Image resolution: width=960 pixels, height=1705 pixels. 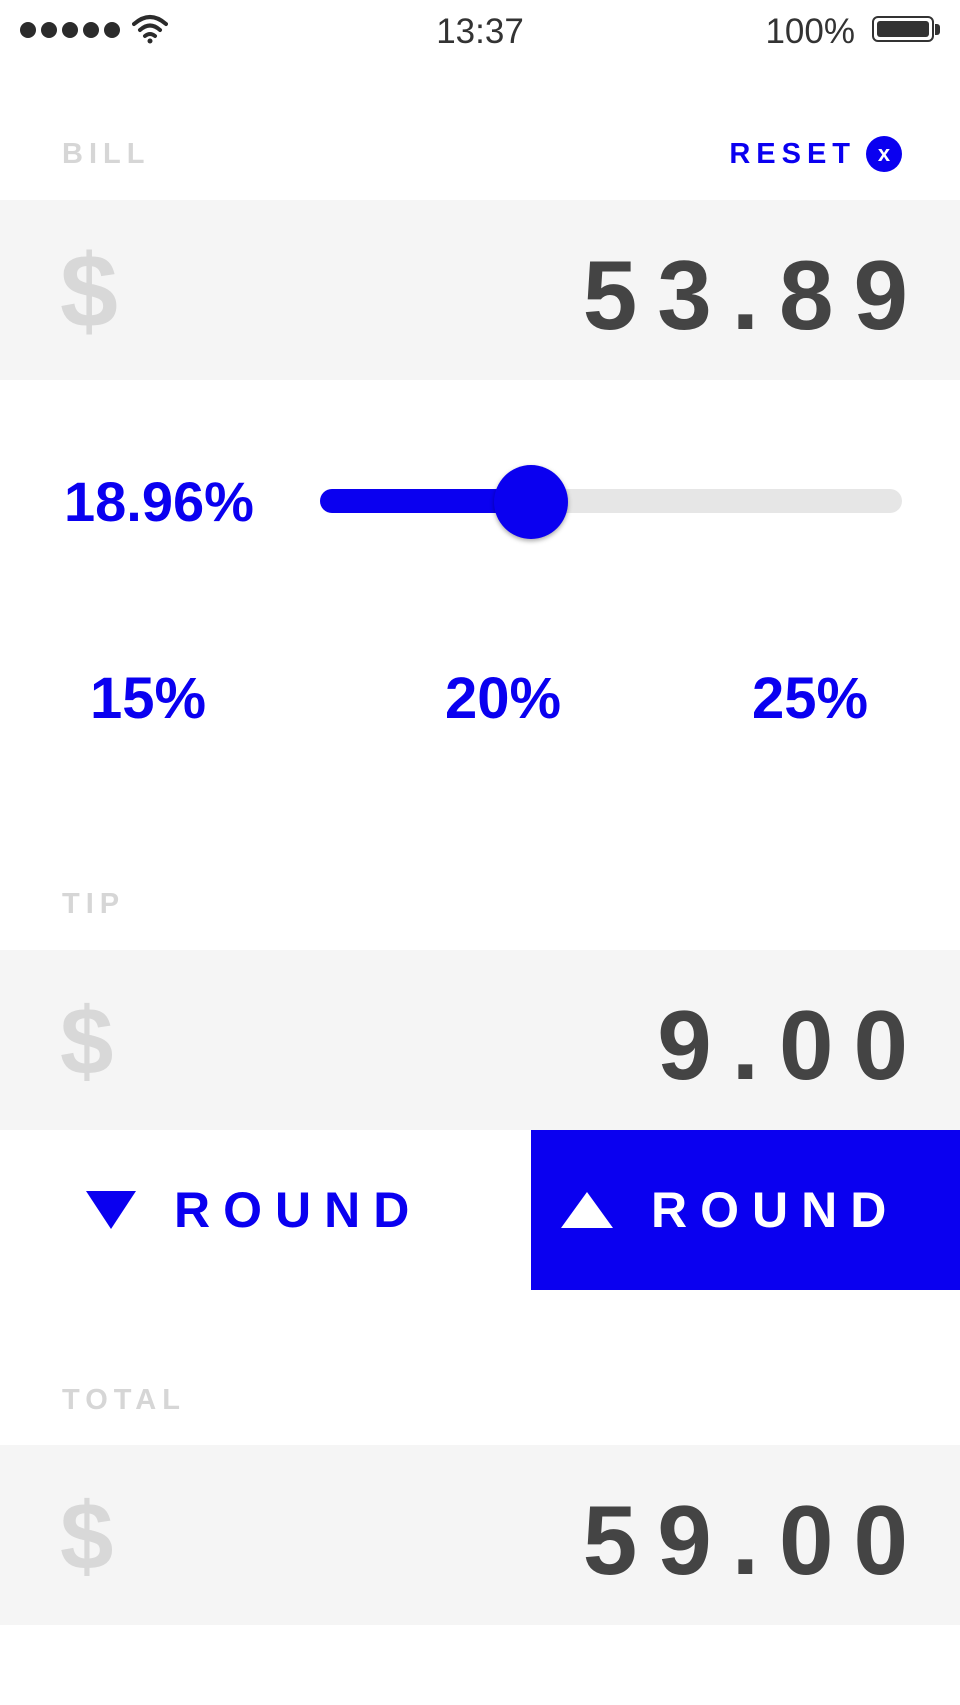 What do you see at coordinates (792, 153) in the screenshot?
I see `reset-label: RESET` at bounding box center [792, 153].